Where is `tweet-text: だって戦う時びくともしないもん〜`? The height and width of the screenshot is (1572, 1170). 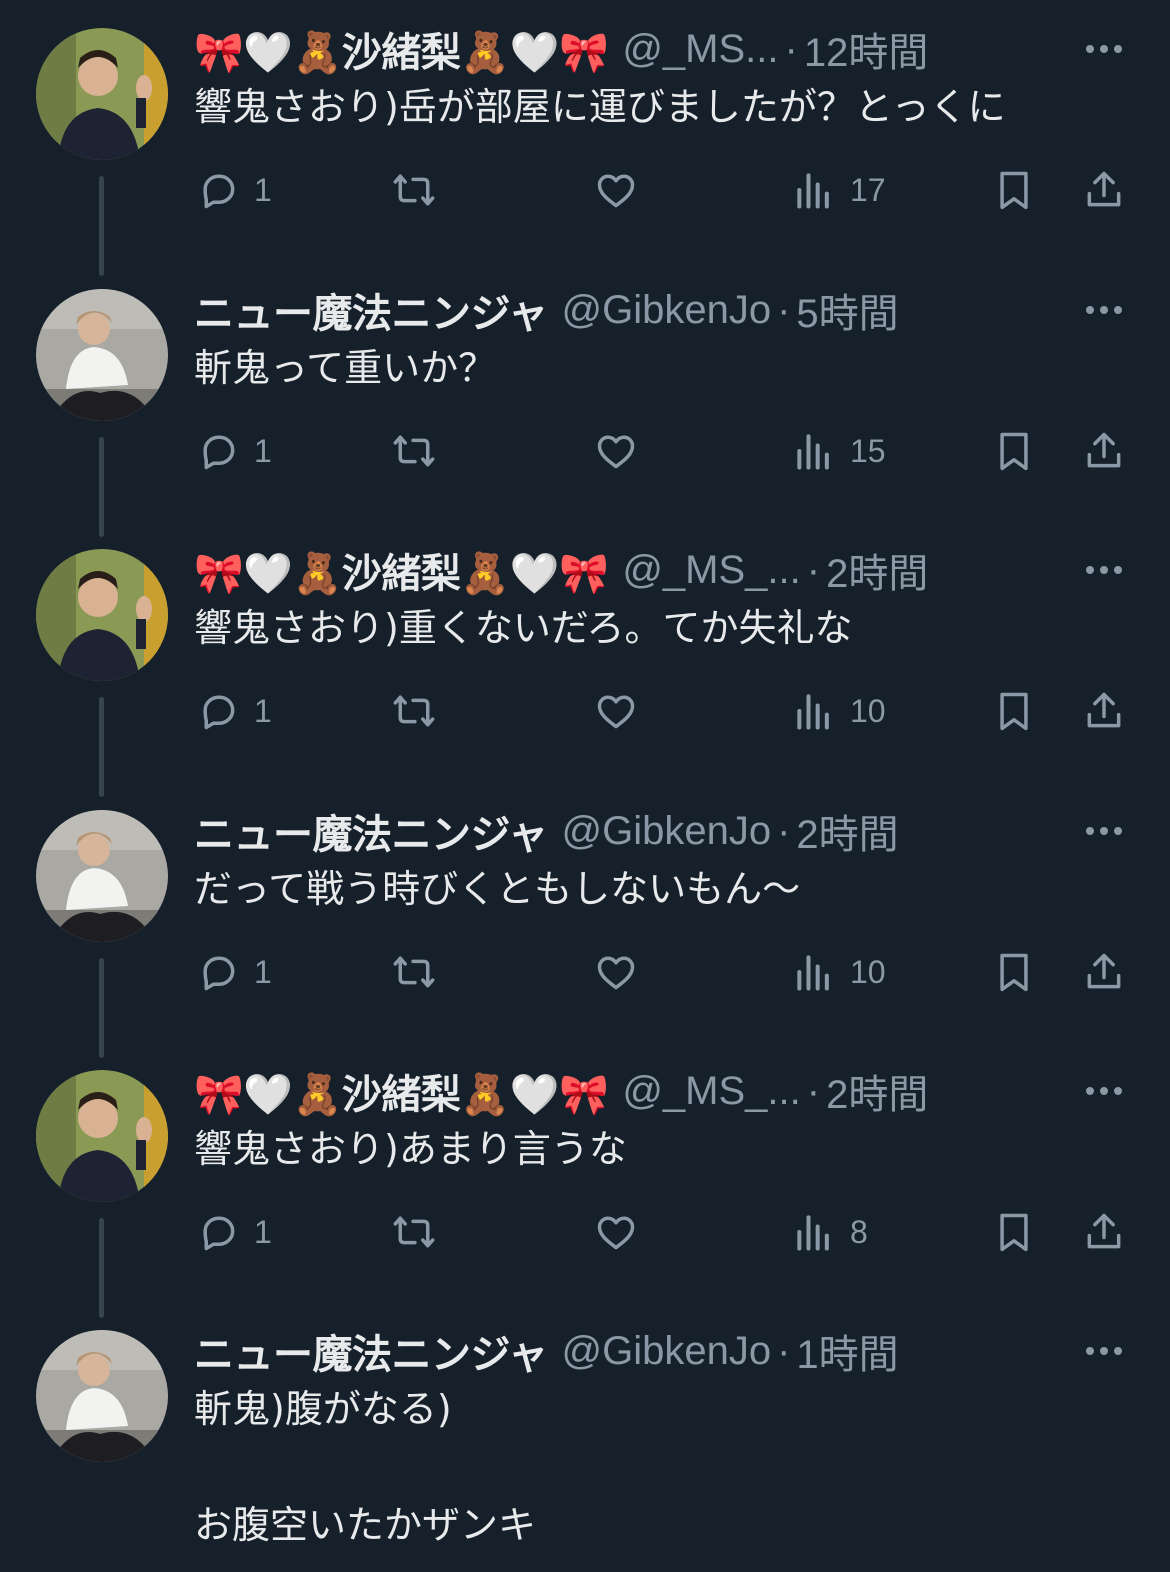 tweet-text: だって戦う時びくともしないもん〜 is located at coordinates (497, 889).